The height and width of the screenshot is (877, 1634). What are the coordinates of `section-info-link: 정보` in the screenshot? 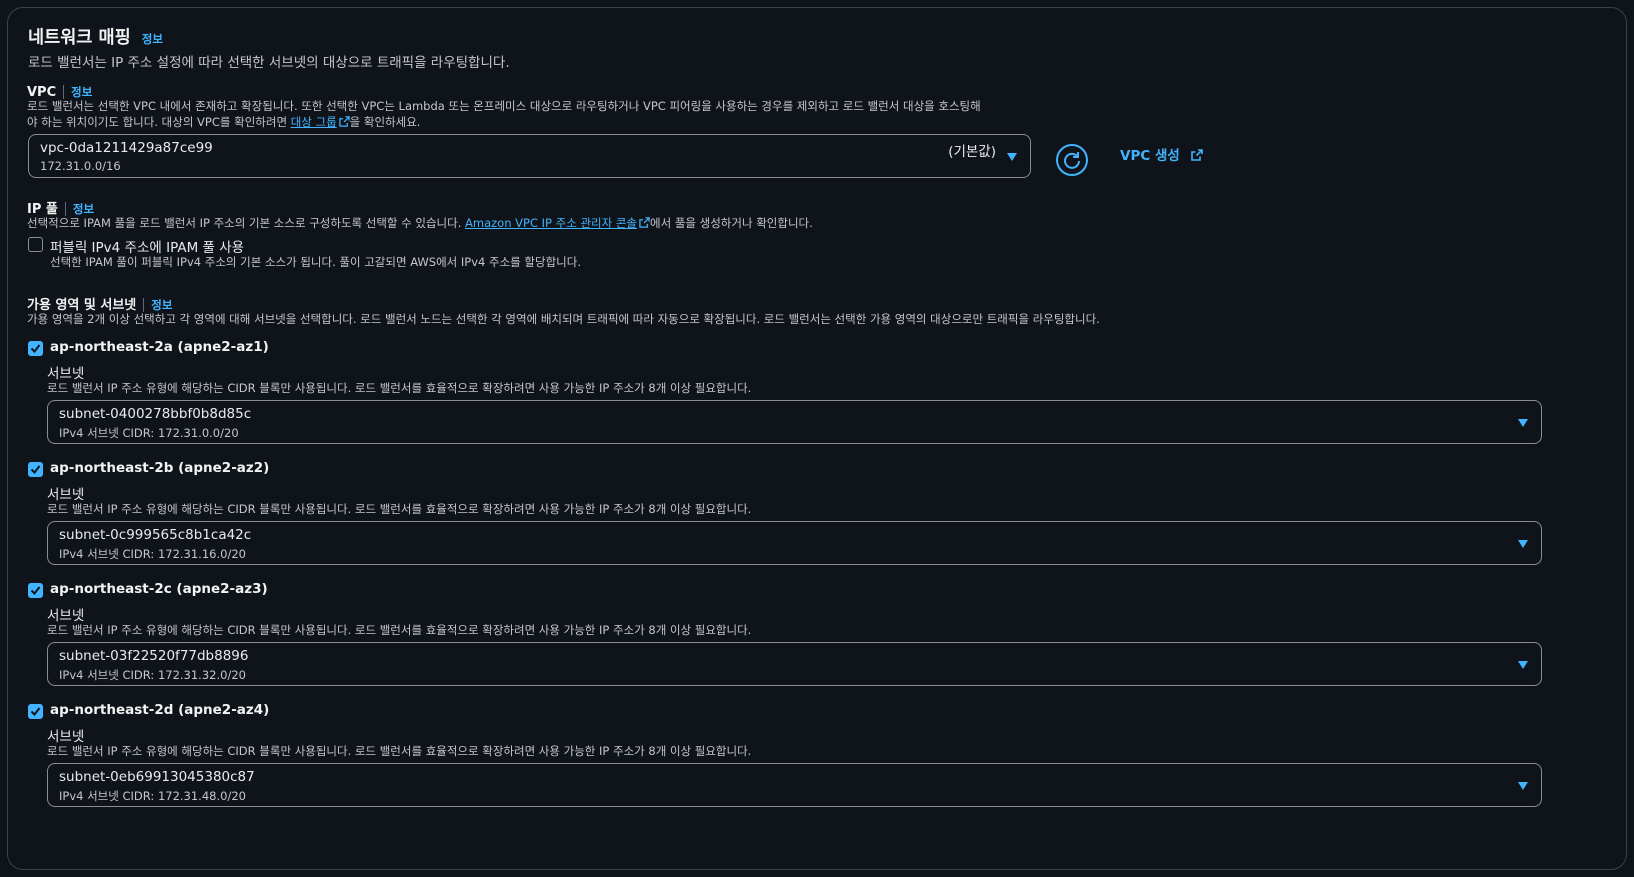 It's located at (152, 39).